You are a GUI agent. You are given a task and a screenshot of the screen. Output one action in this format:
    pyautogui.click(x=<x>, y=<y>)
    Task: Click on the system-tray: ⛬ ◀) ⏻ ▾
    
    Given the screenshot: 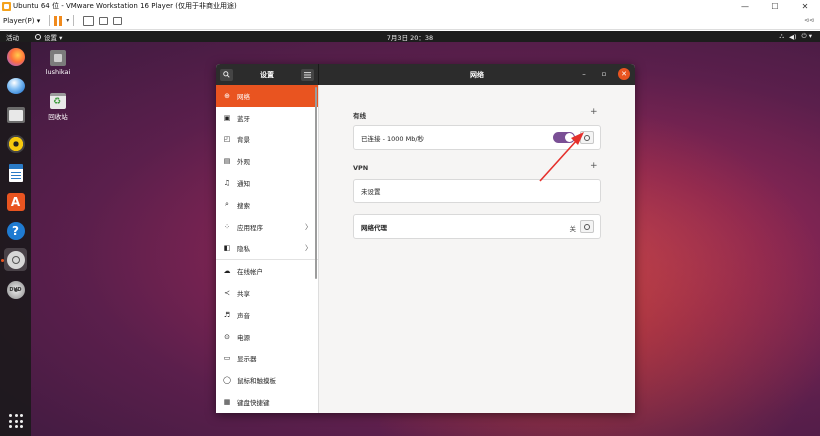 What is the action you would take?
    pyautogui.click(x=795, y=36)
    